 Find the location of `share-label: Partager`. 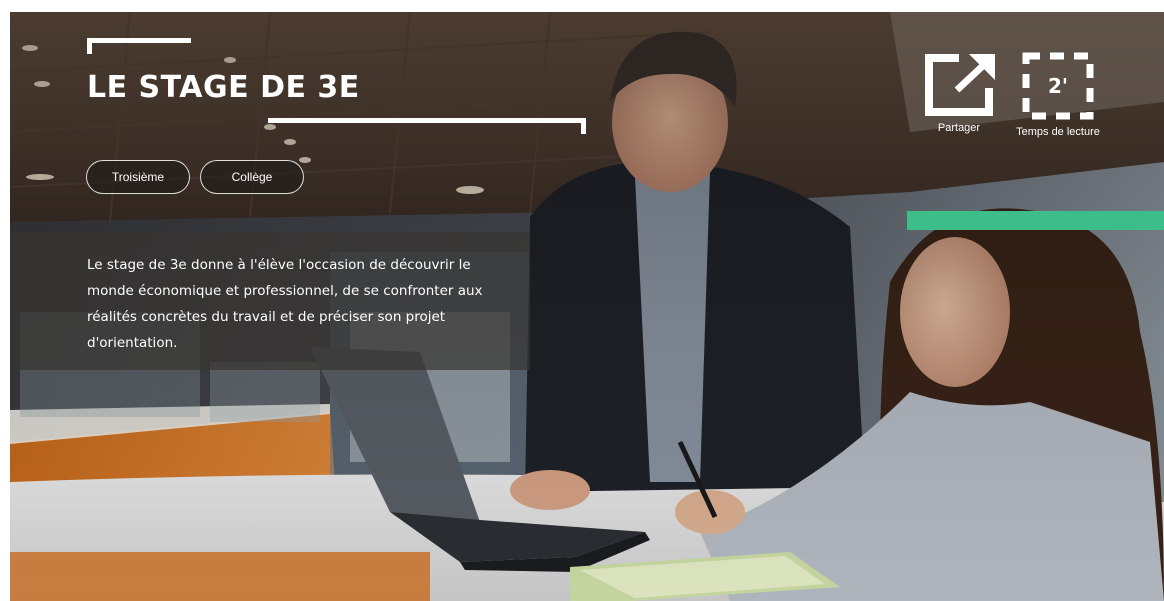

share-label: Partager is located at coordinates (959, 128).